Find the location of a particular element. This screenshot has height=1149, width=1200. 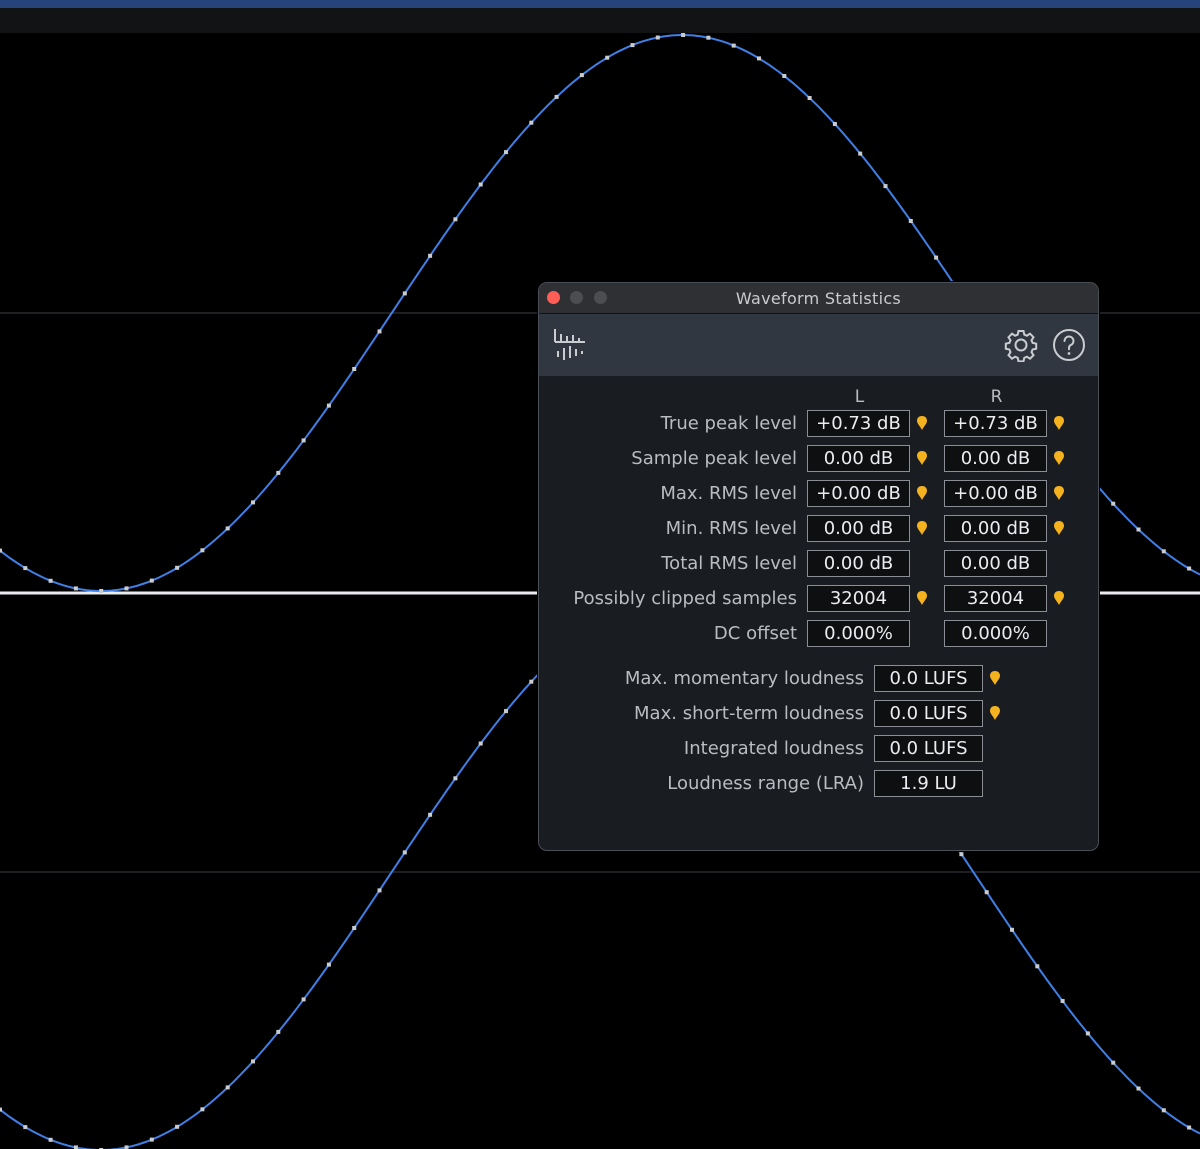

value-field-right: +0.73 dB is located at coordinates (995, 423).